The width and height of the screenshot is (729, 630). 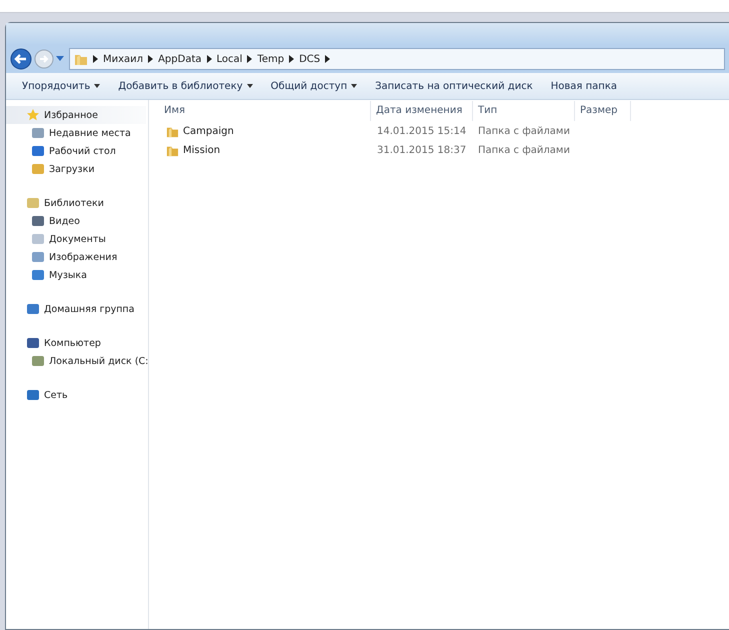 What do you see at coordinates (77, 151) in the screenshot?
I see `sidebar-item: Рабочий стол` at bounding box center [77, 151].